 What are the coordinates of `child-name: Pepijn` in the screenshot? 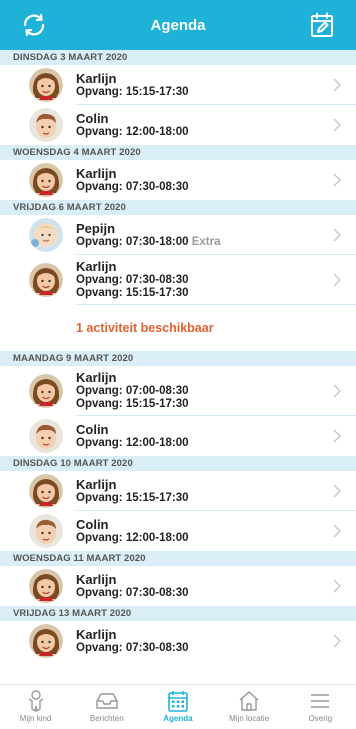 It's located at (96, 228).